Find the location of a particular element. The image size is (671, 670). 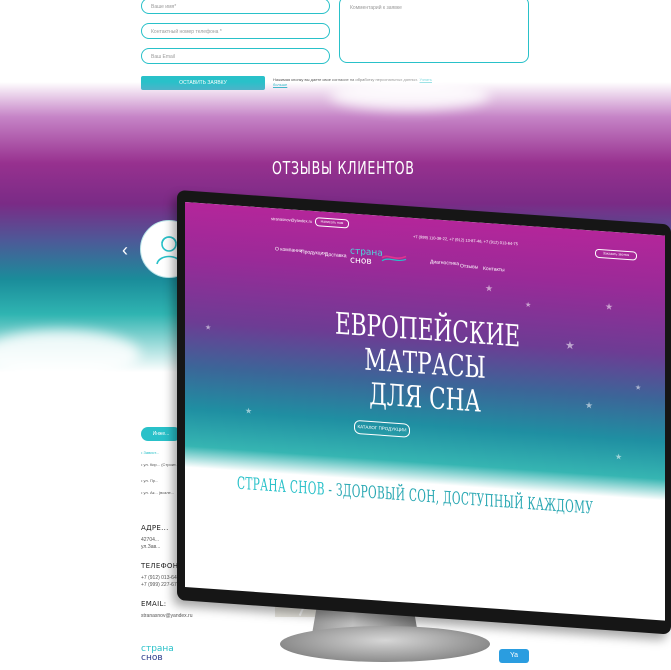

hero-headline-line2: матрасы для сна is located at coordinates (425, 381).